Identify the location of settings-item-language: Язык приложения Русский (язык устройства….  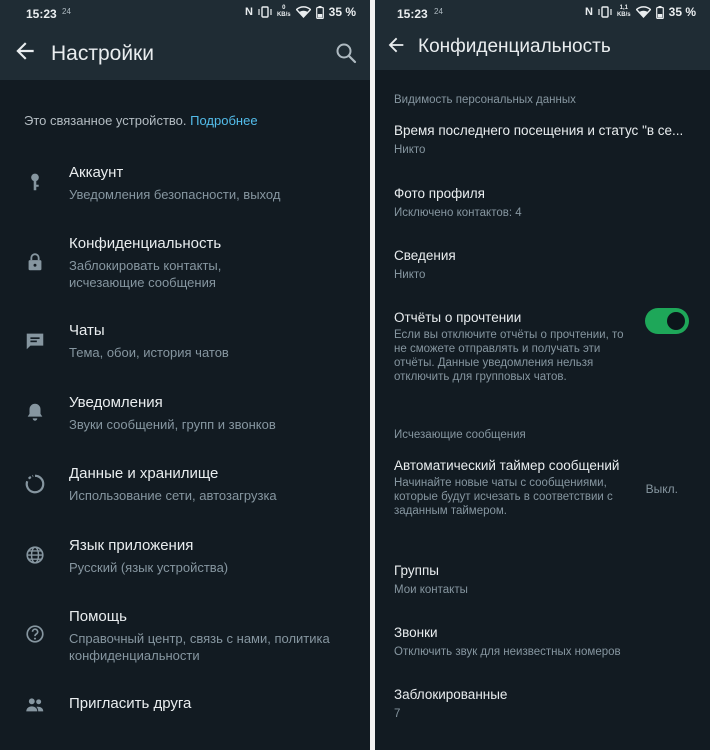
(185, 560).